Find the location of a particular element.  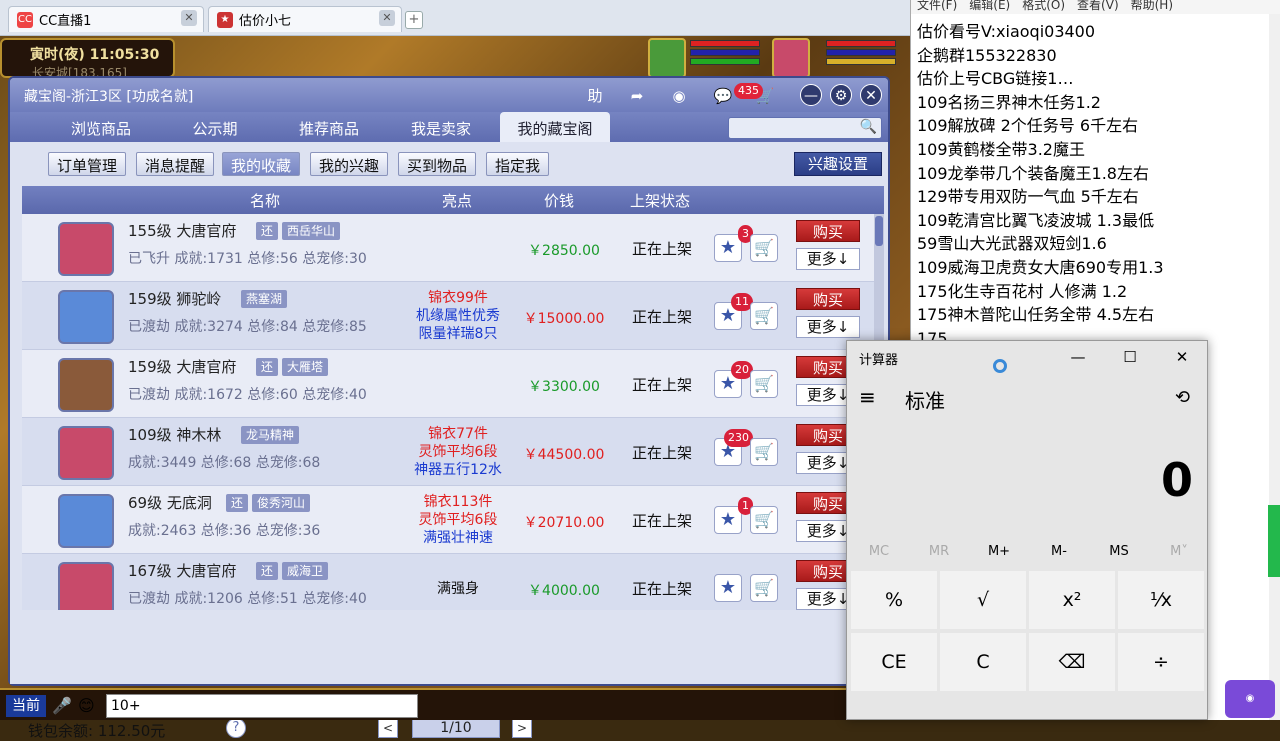

calculator-key: ⌫ is located at coordinates (1072, 662).